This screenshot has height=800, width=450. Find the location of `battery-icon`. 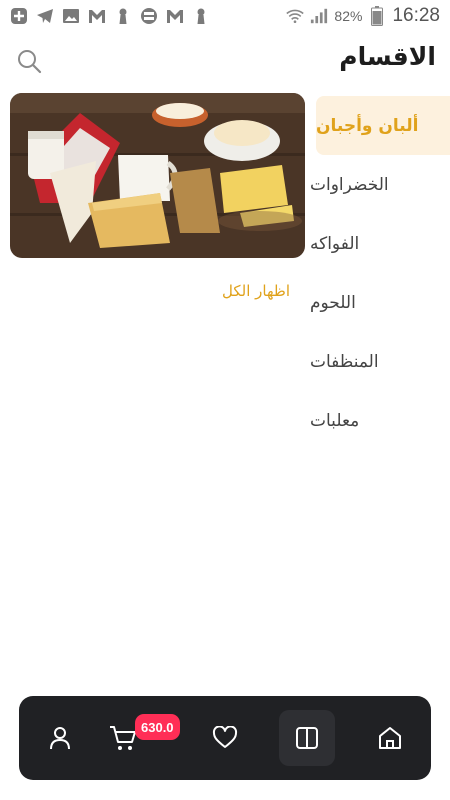

battery-icon is located at coordinates (377, 16).